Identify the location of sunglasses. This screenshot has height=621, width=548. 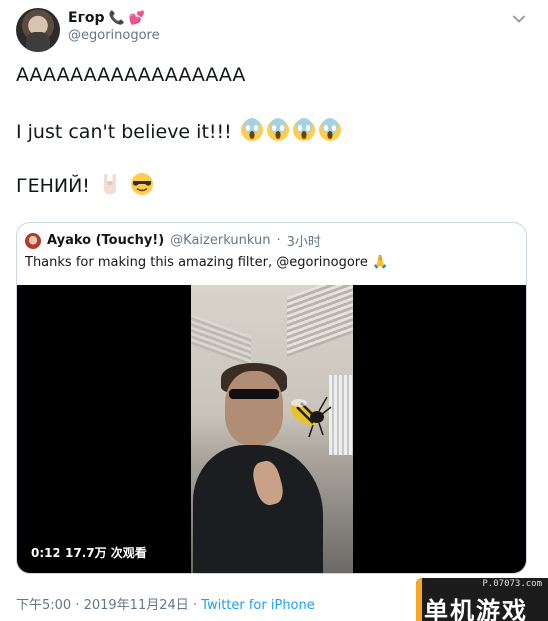
(254, 394).